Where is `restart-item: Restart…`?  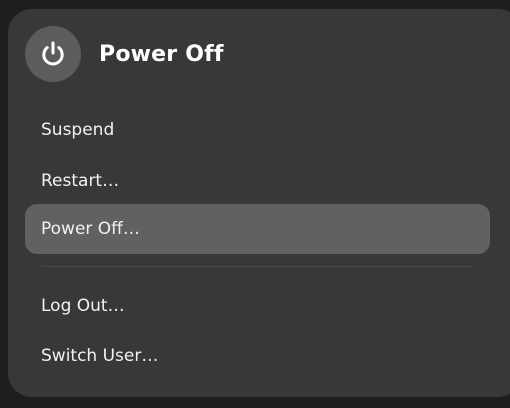 restart-item: Restart… is located at coordinates (257, 181).